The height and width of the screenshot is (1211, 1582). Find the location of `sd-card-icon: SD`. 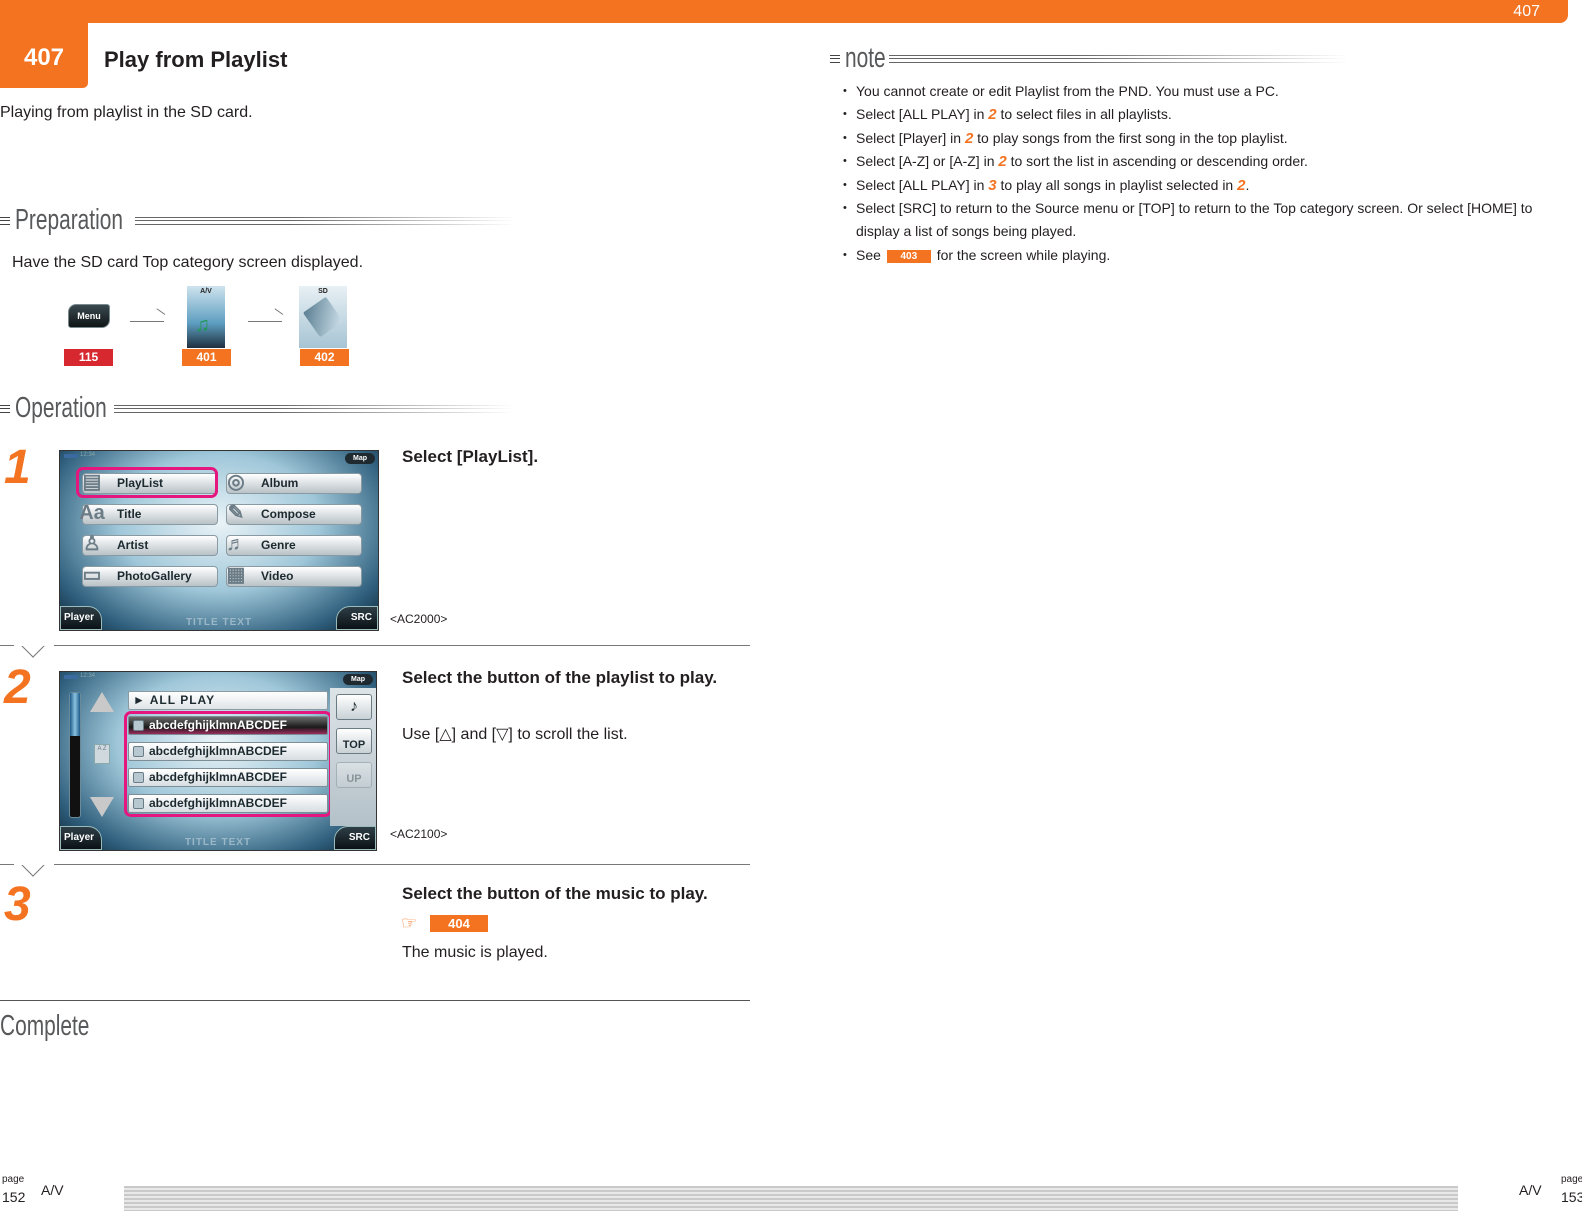

sd-card-icon: SD is located at coordinates (323, 317).